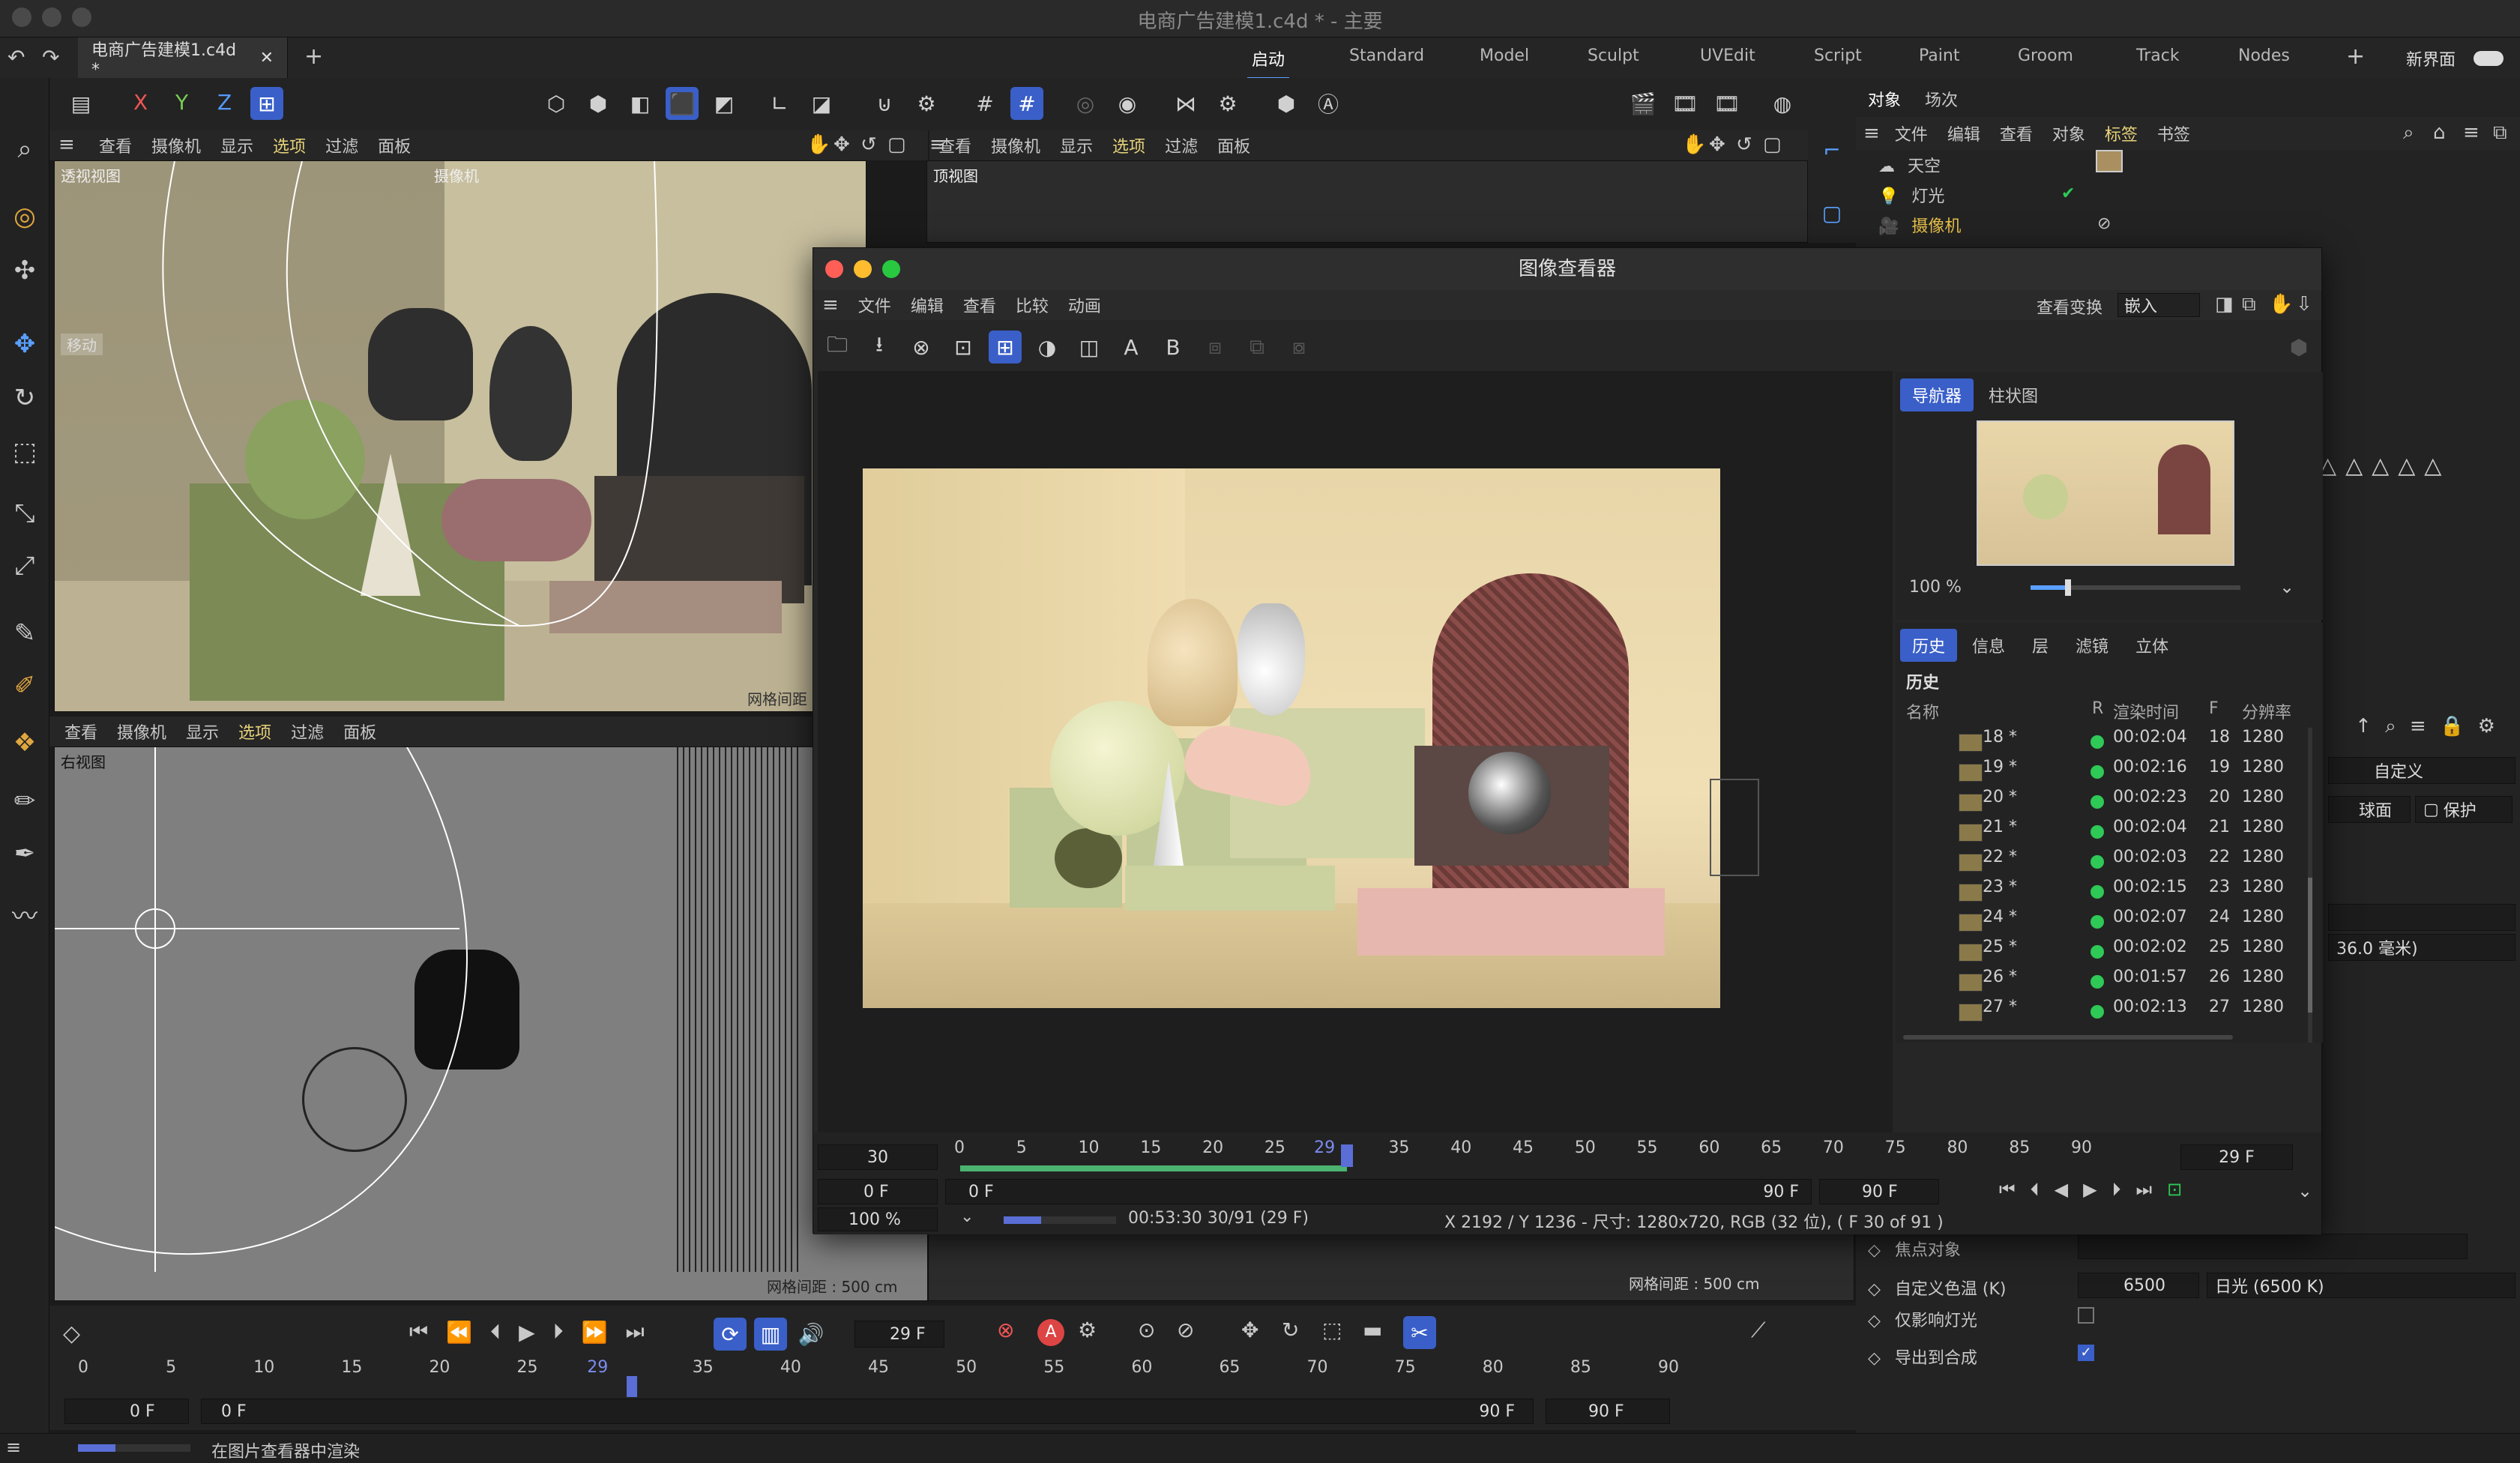 The image size is (2520, 1463). I want to click on render-region-icon: 🎞, so click(1685, 103).